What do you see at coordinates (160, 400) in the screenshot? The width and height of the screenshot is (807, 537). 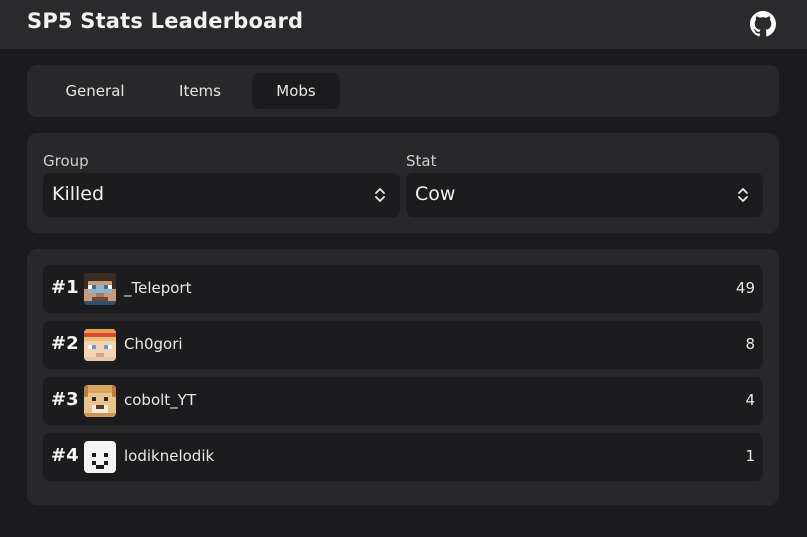 I see `player-name: cobolt_YT` at bounding box center [160, 400].